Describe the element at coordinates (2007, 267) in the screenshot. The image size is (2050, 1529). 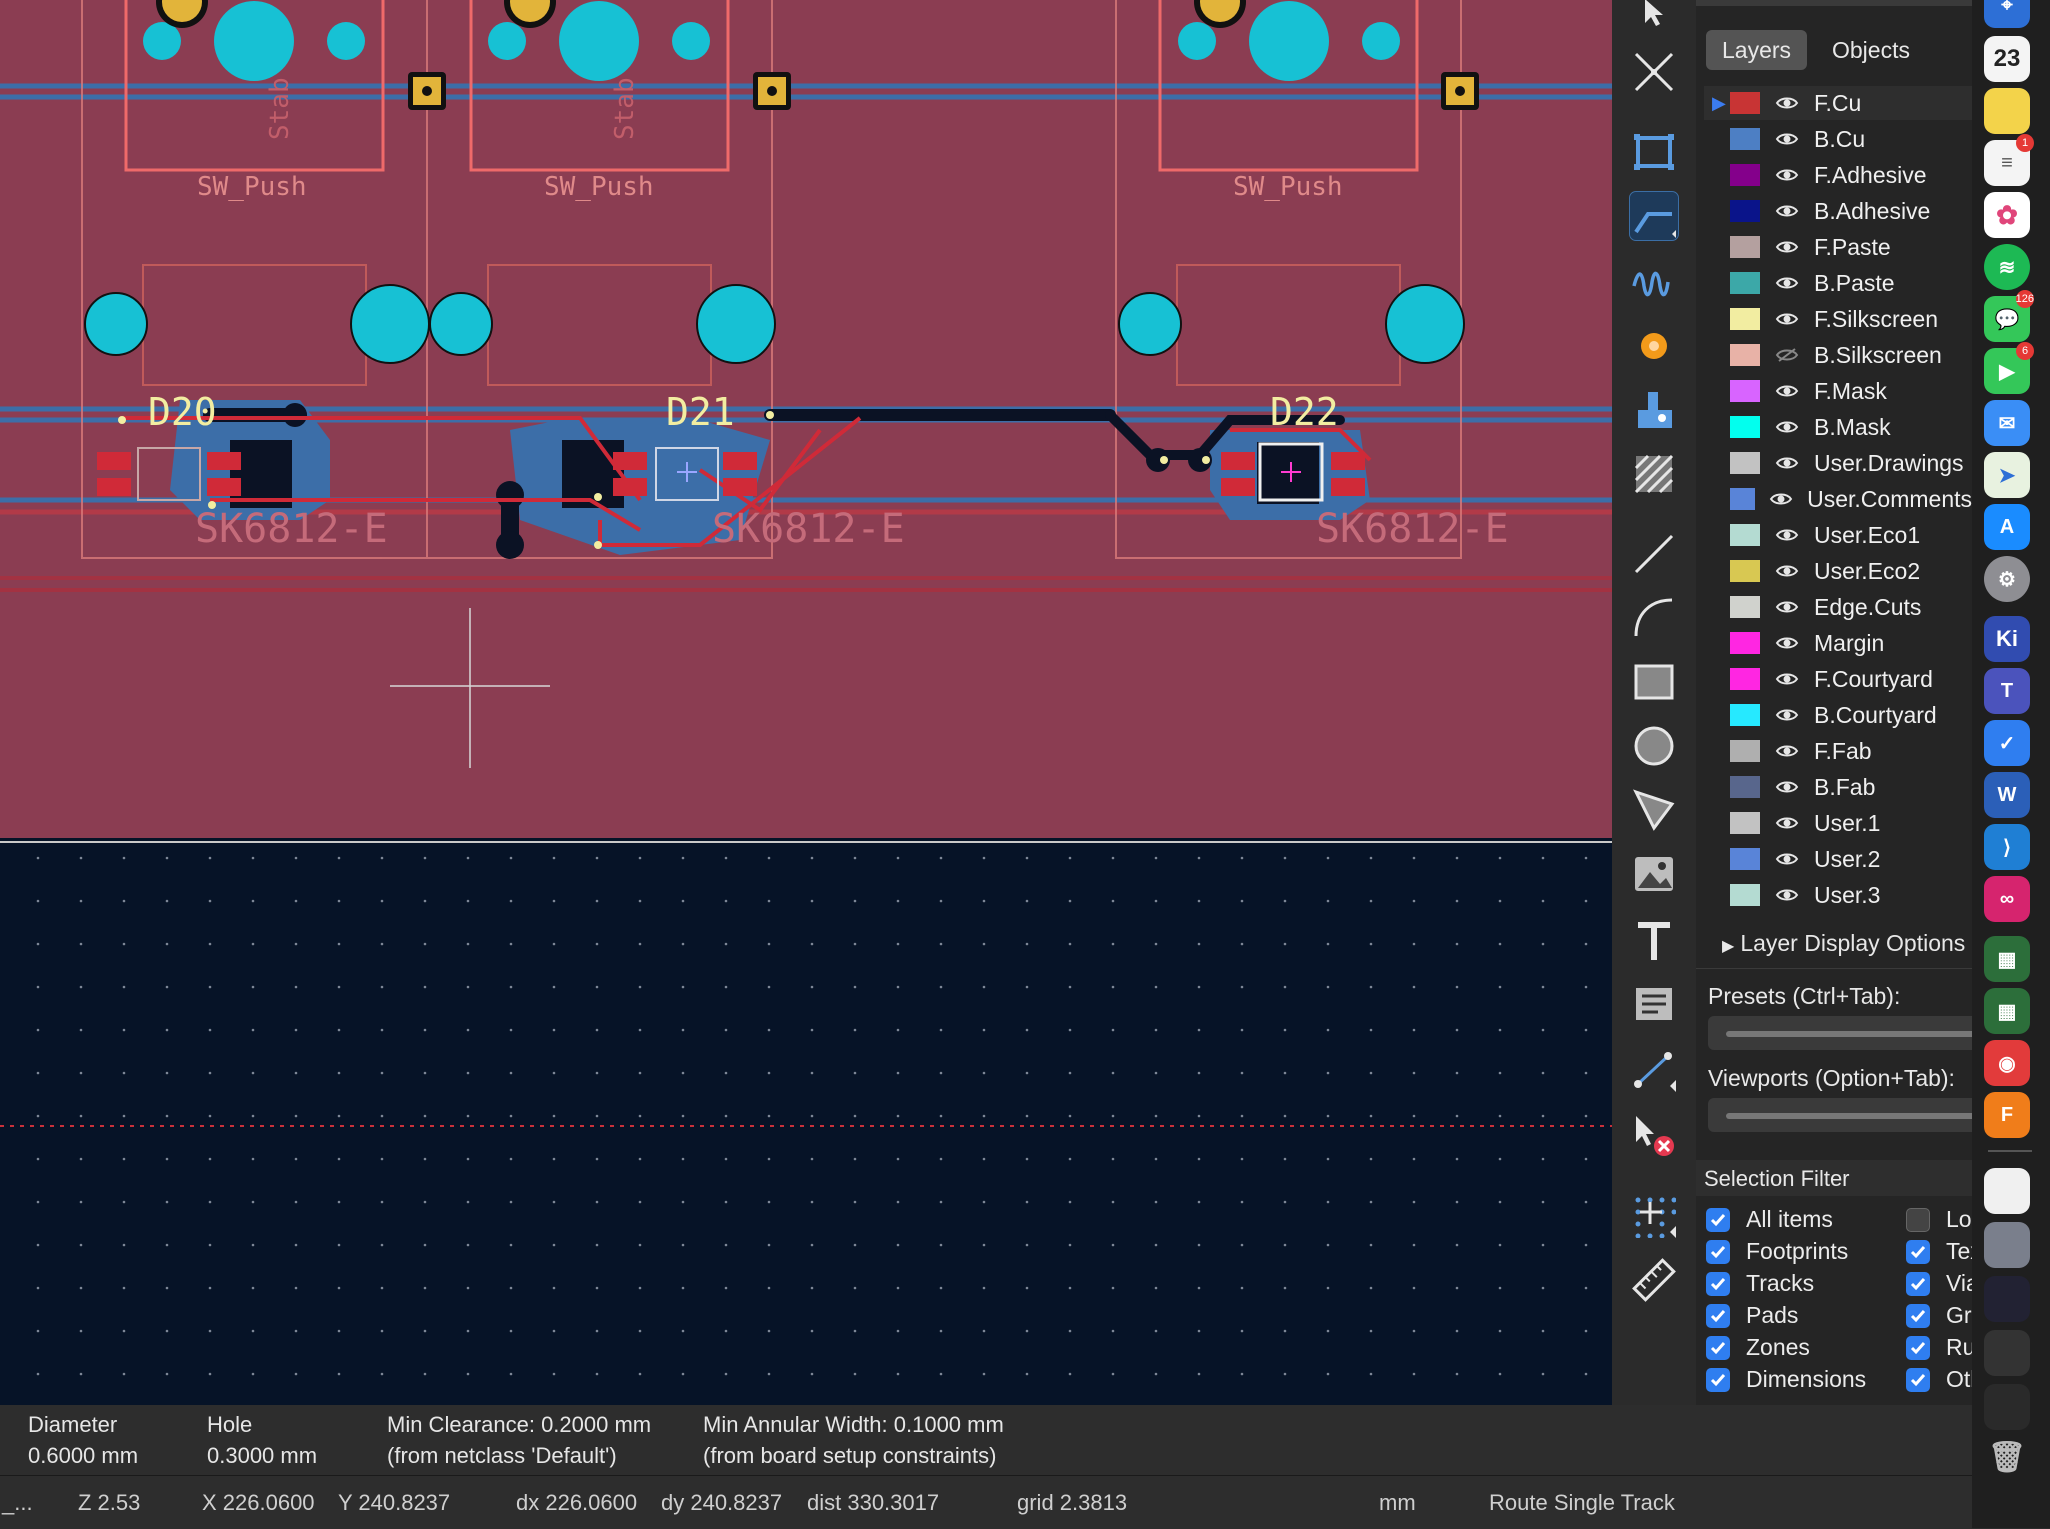
I see `spotify-icon: ≋` at that location.